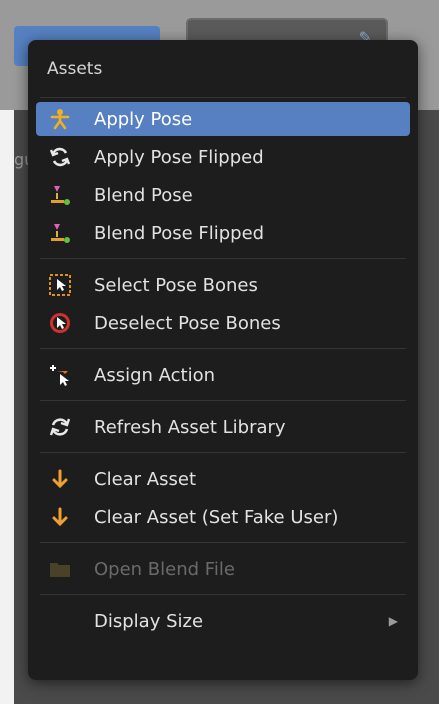 The height and width of the screenshot is (704, 439). Describe the element at coordinates (60, 157) in the screenshot. I see `flip-arrows-icon` at that location.